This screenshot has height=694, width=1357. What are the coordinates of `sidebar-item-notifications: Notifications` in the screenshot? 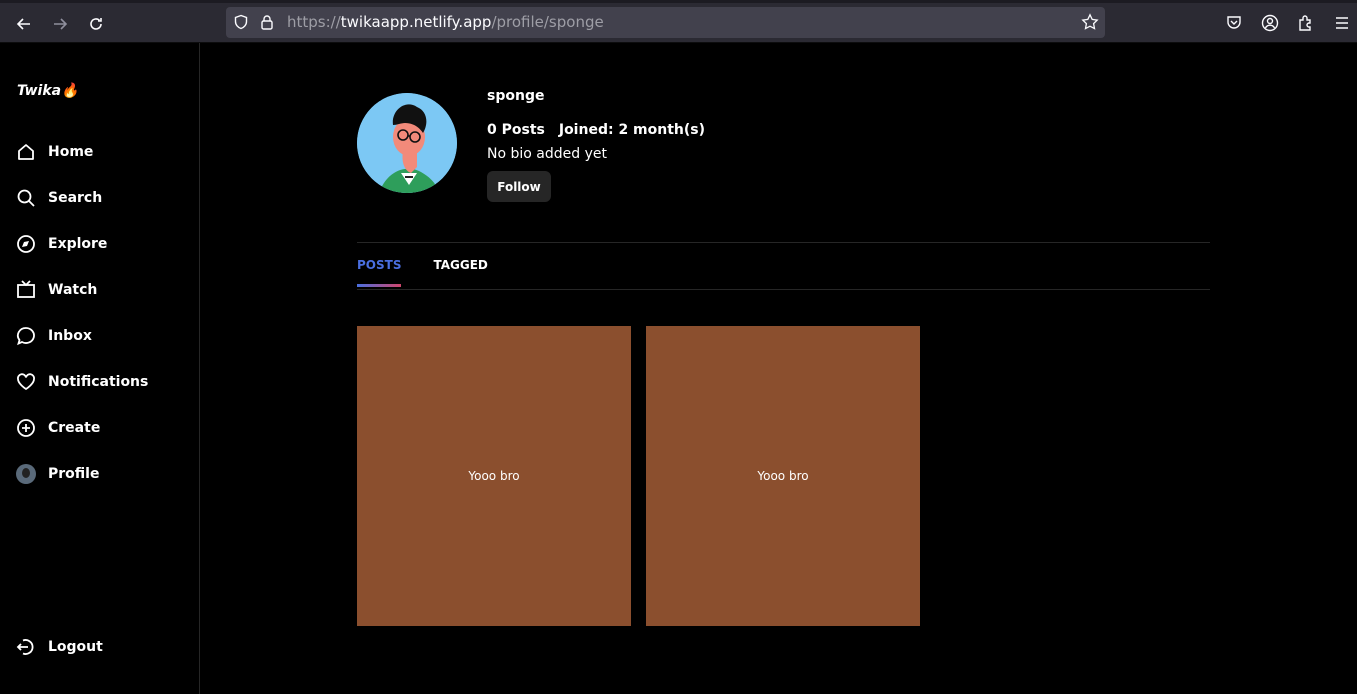 It's located at (82, 382).